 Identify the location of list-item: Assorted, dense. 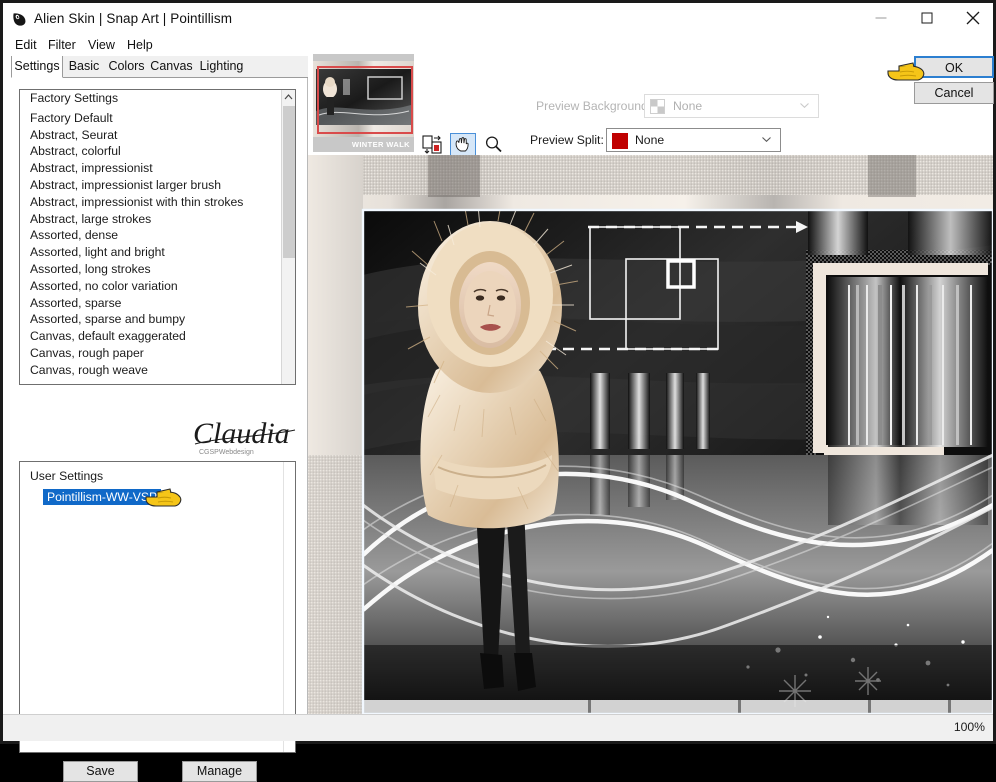
(151, 235).